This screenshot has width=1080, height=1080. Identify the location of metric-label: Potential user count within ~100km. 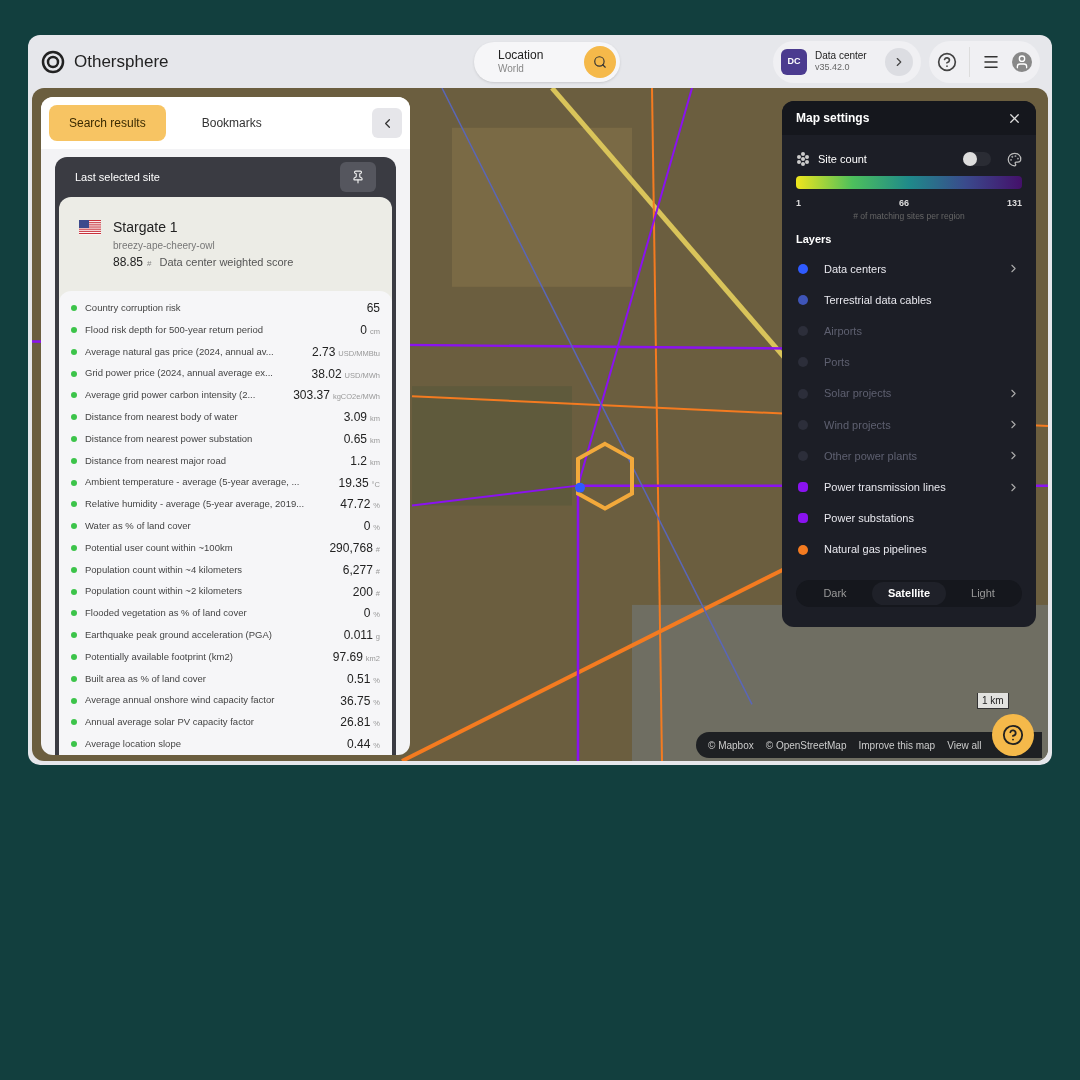
(159, 547).